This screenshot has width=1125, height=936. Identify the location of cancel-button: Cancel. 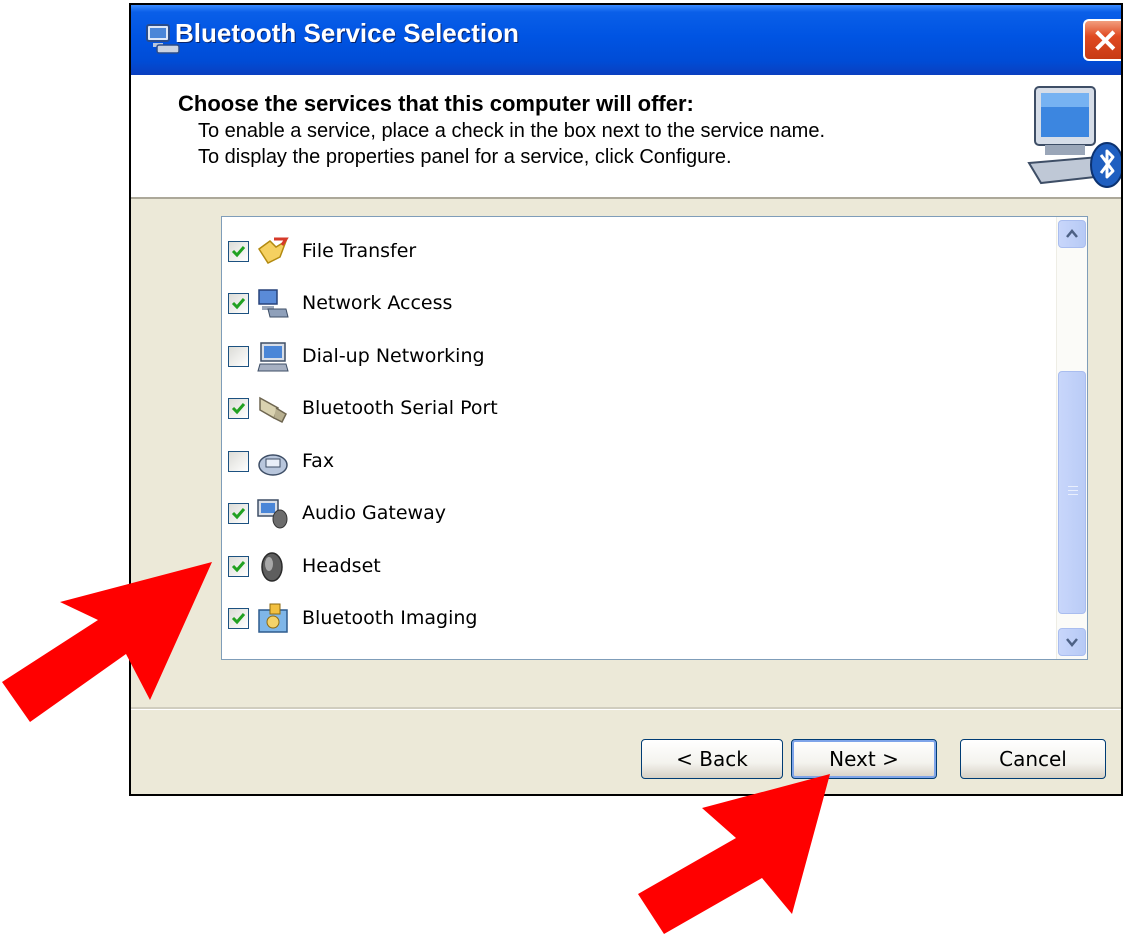
(1033, 759).